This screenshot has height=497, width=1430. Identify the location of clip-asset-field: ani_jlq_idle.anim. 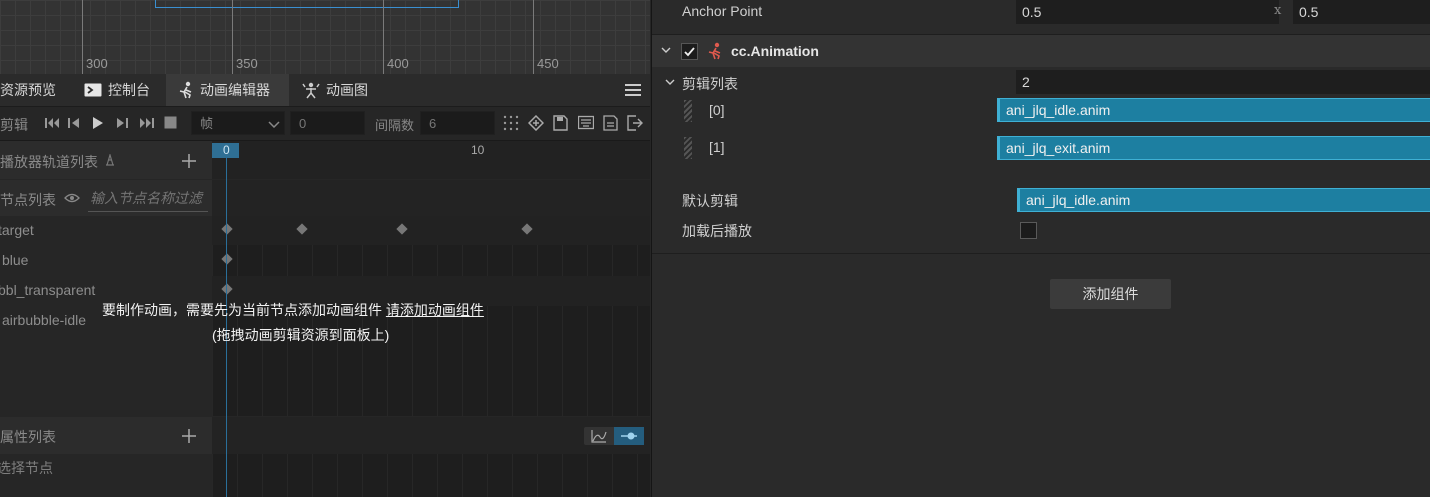
(1213, 110).